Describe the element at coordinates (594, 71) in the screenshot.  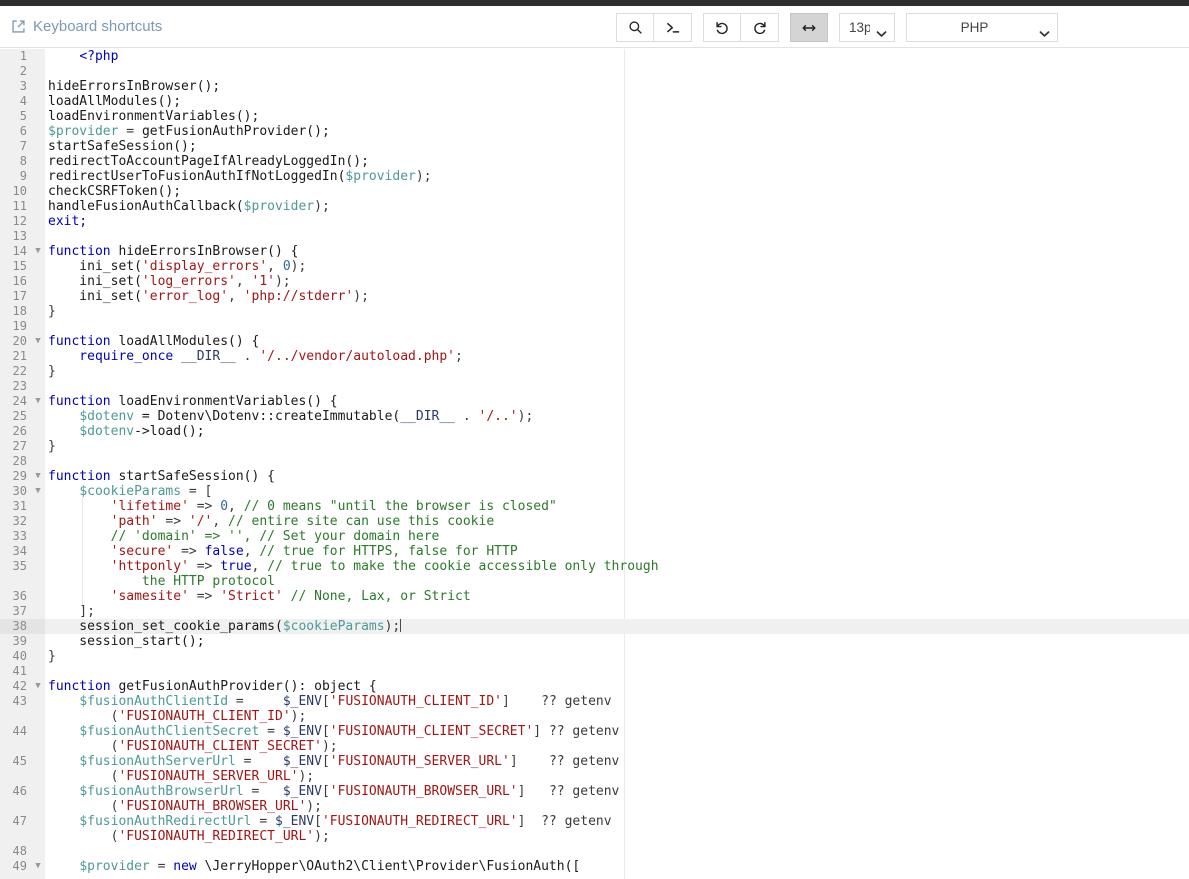
I see `code-line: 2` at that location.